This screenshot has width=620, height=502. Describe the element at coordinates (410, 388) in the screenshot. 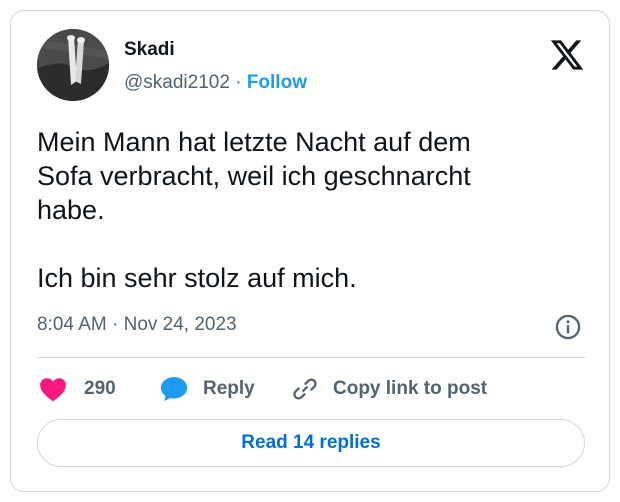

I see `copy-link-label: Copy link to post` at that location.